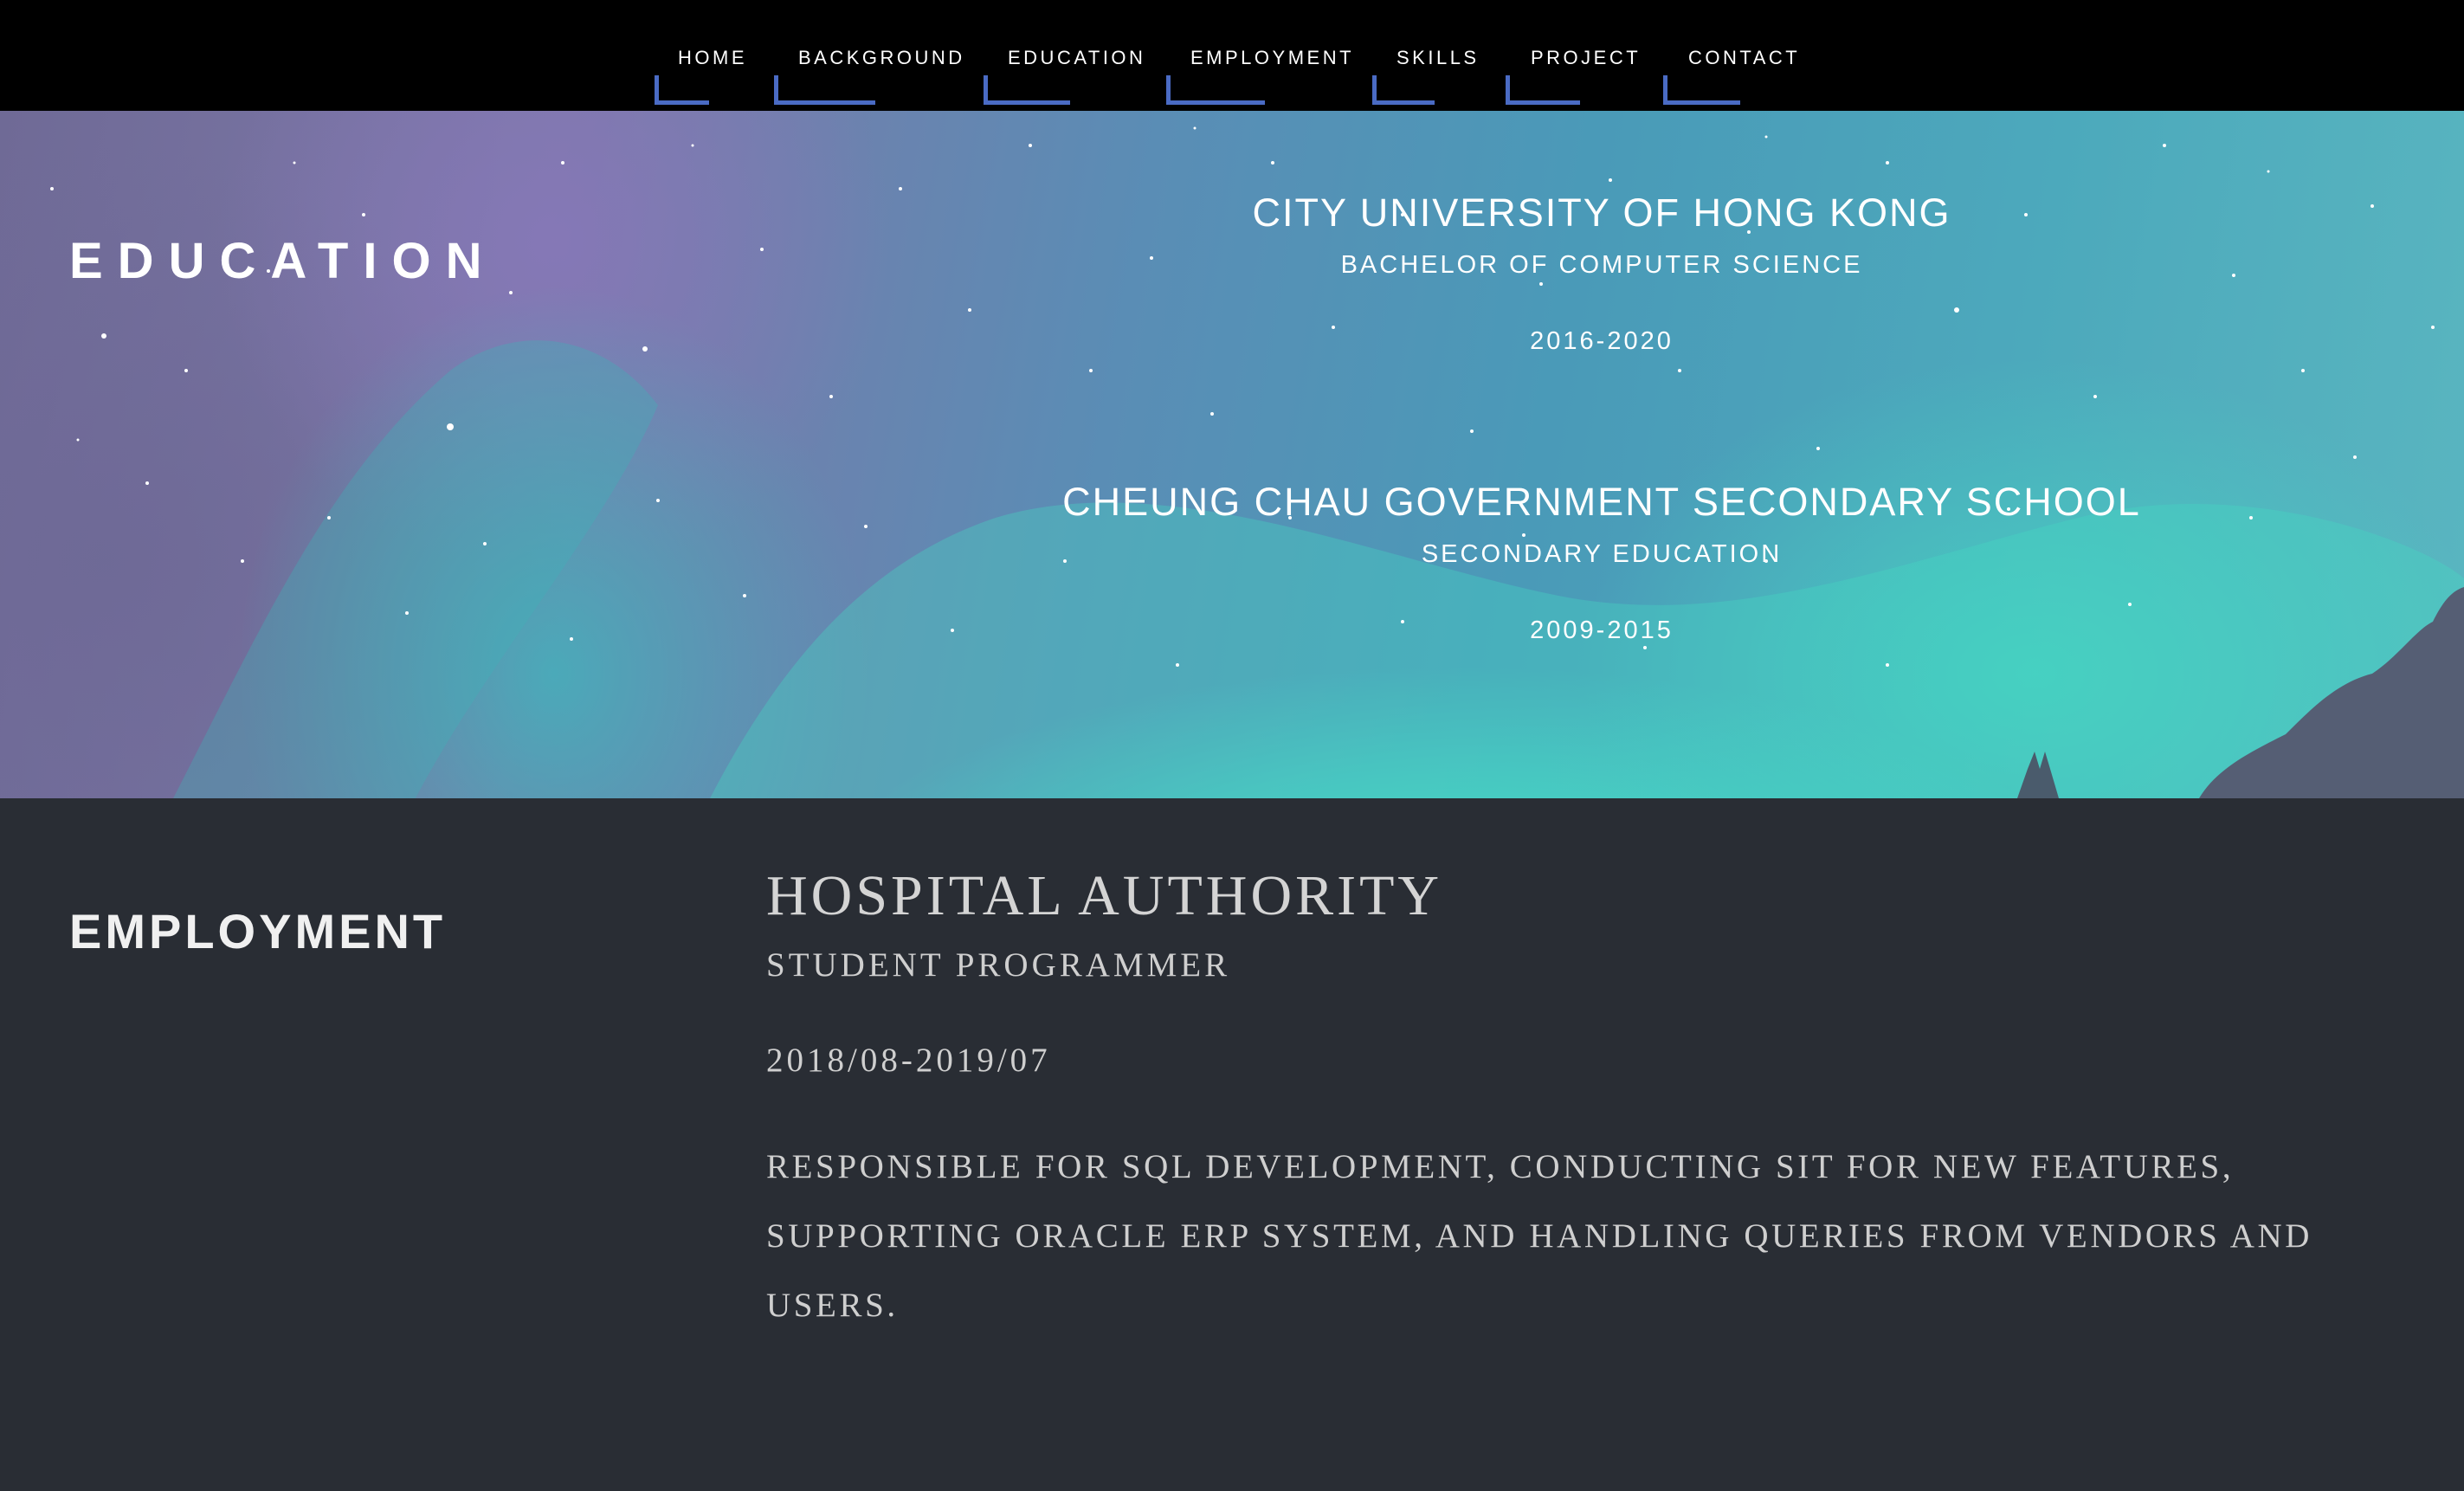  I want to click on nav-label: EMPLOYMENT, so click(1272, 58).